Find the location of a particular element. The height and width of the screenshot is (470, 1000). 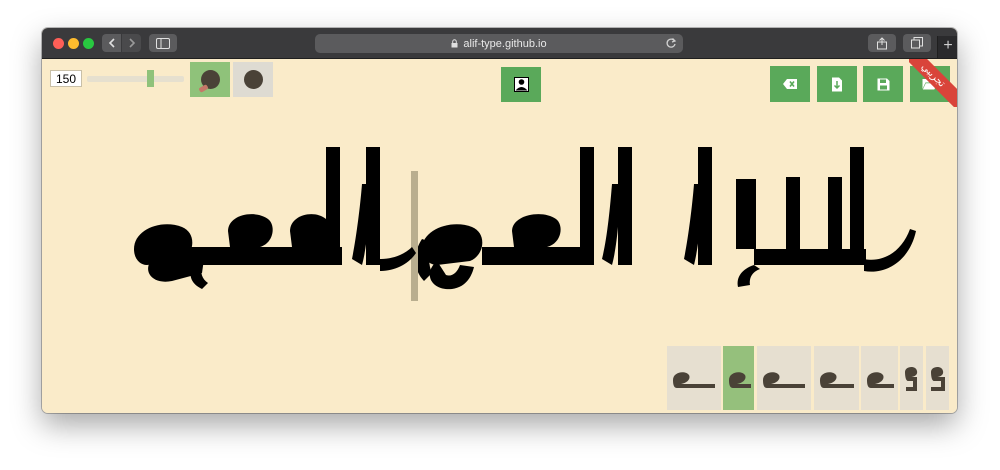

chevron-right-icon is located at coordinates (131, 43).